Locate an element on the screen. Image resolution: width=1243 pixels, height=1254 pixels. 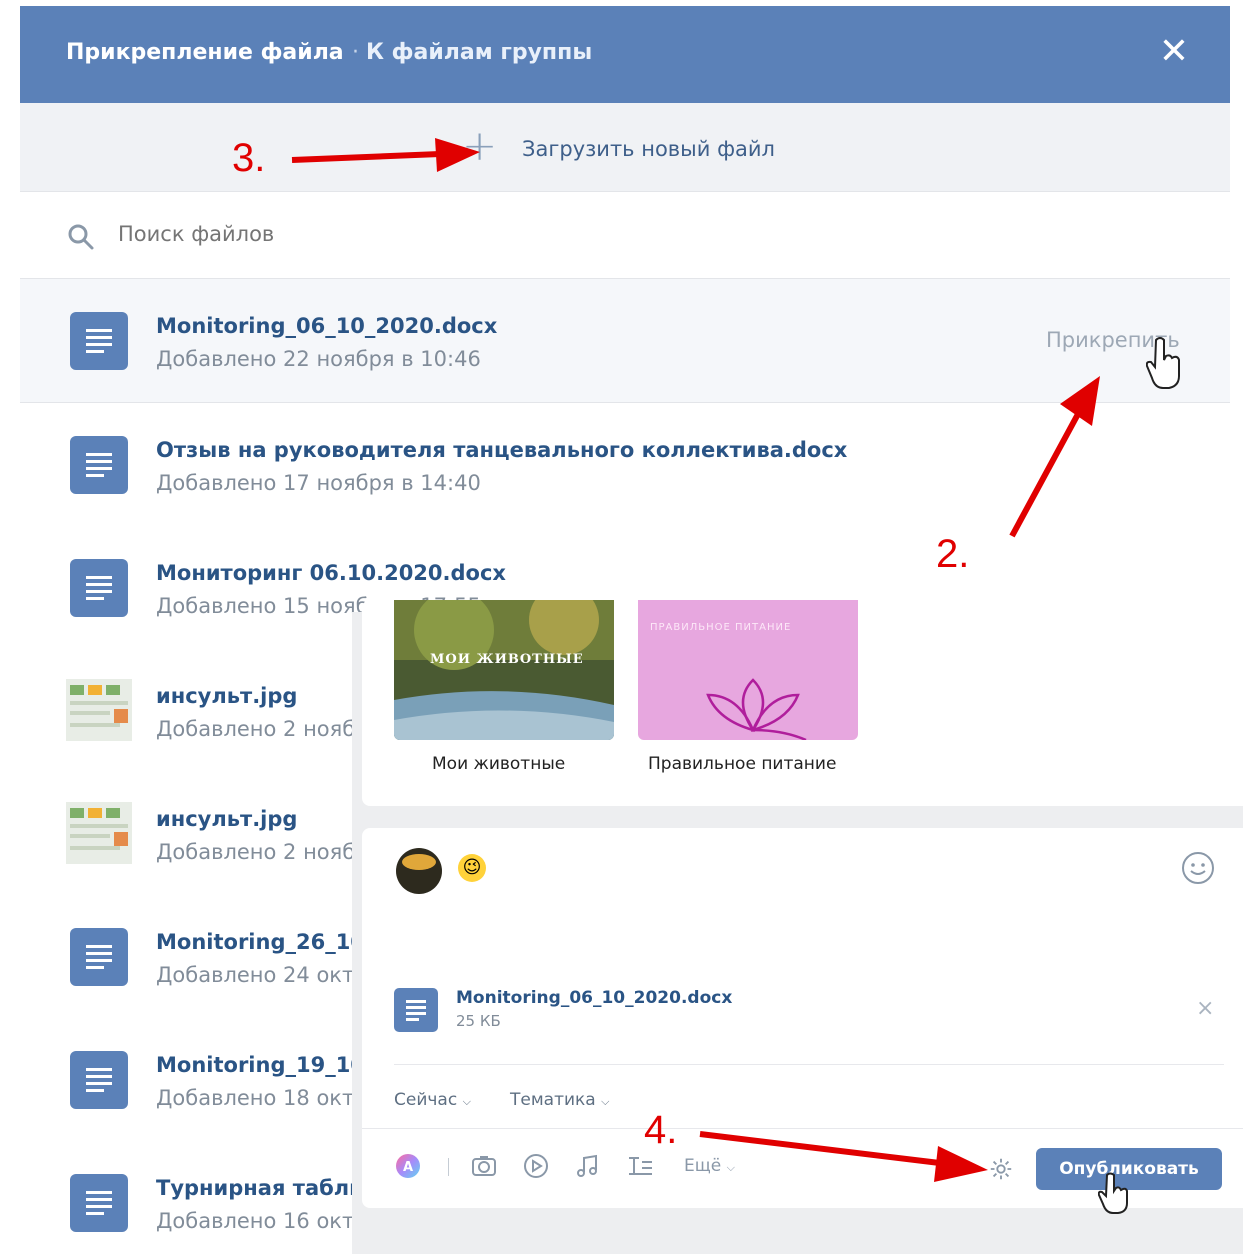
divider is located at coordinates (809, 1064).